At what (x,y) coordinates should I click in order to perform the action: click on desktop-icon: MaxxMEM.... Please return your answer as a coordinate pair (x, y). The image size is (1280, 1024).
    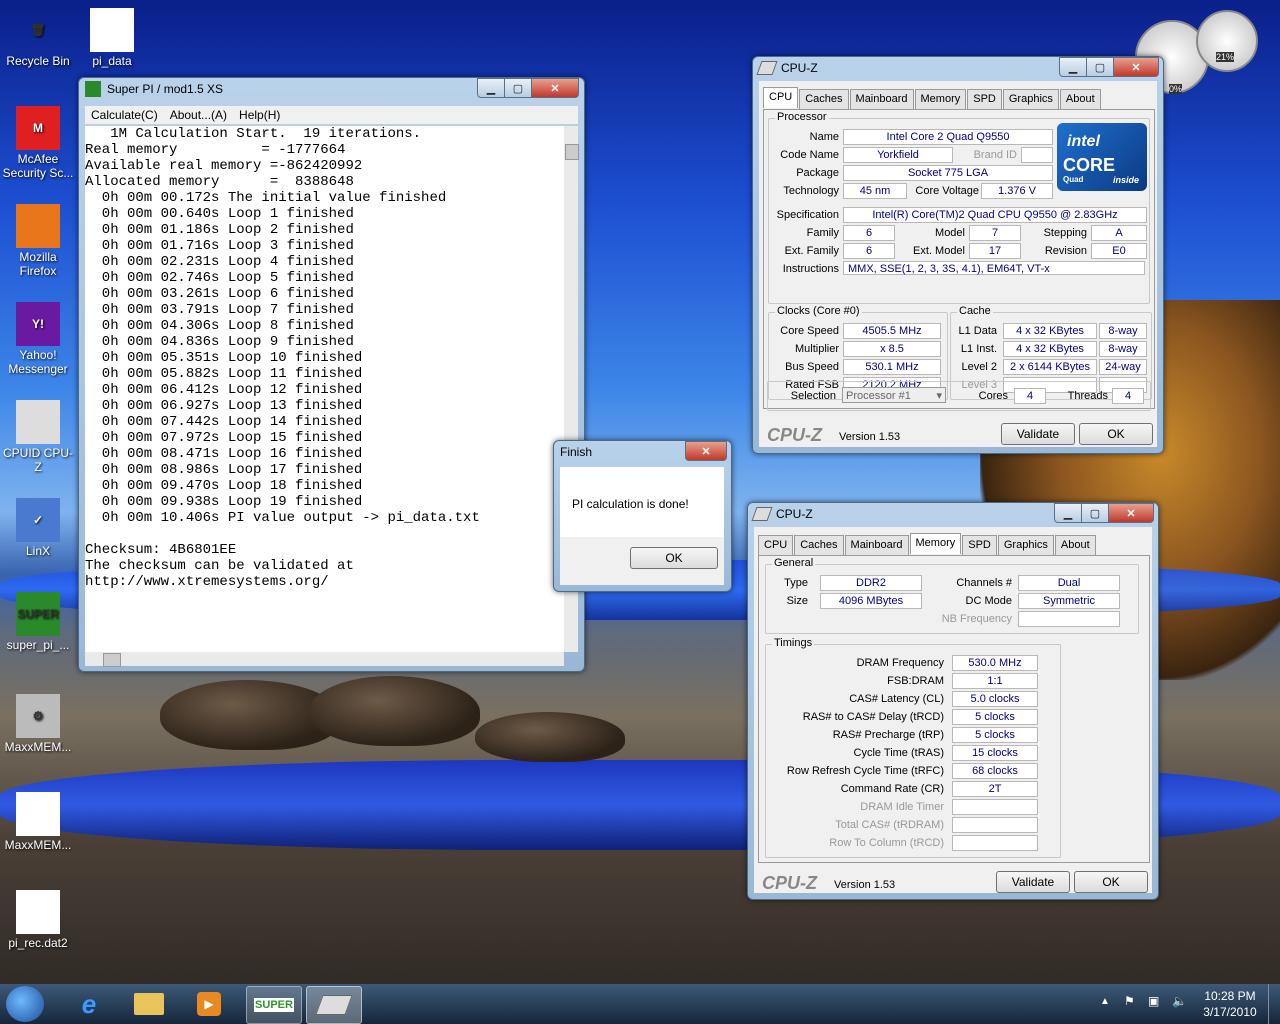
    Looking at the image, I should click on (38, 822).